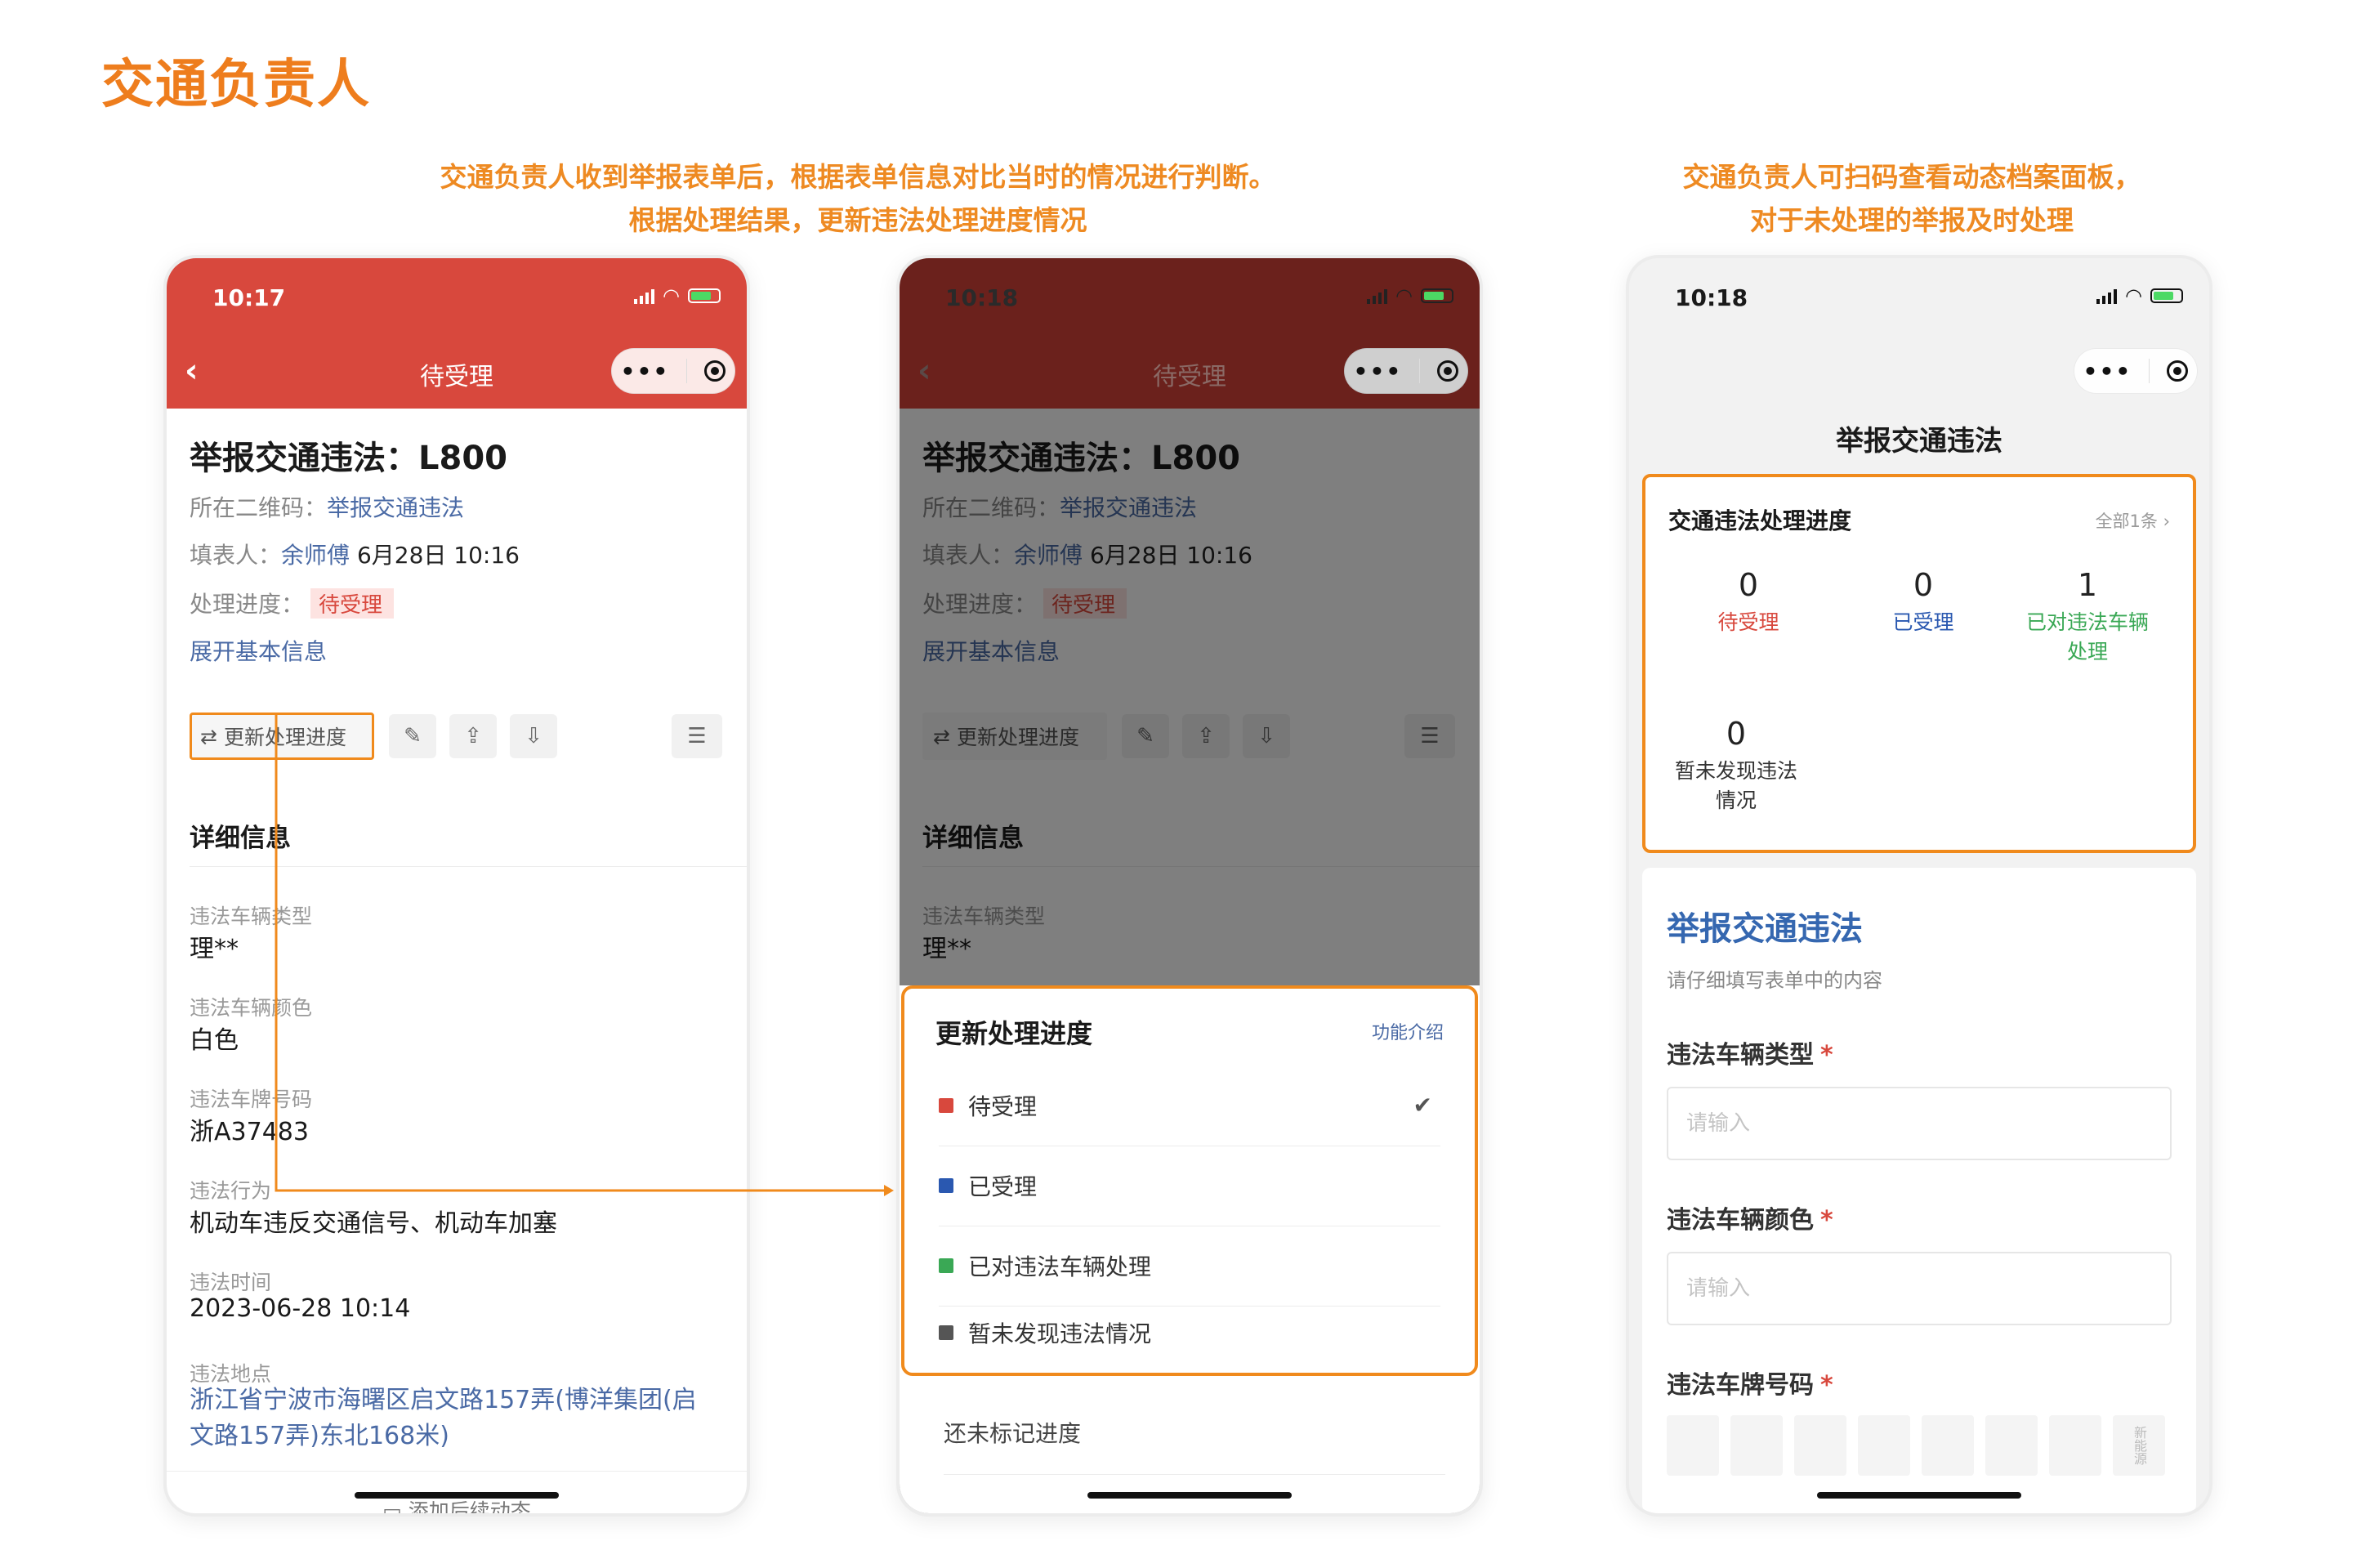 This screenshot has width=2353, height=1568. What do you see at coordinates (1060, 1333) in the screenshot?
I see `option-label: 暂未发现违法情况` at bounding box center [1060, 1333].